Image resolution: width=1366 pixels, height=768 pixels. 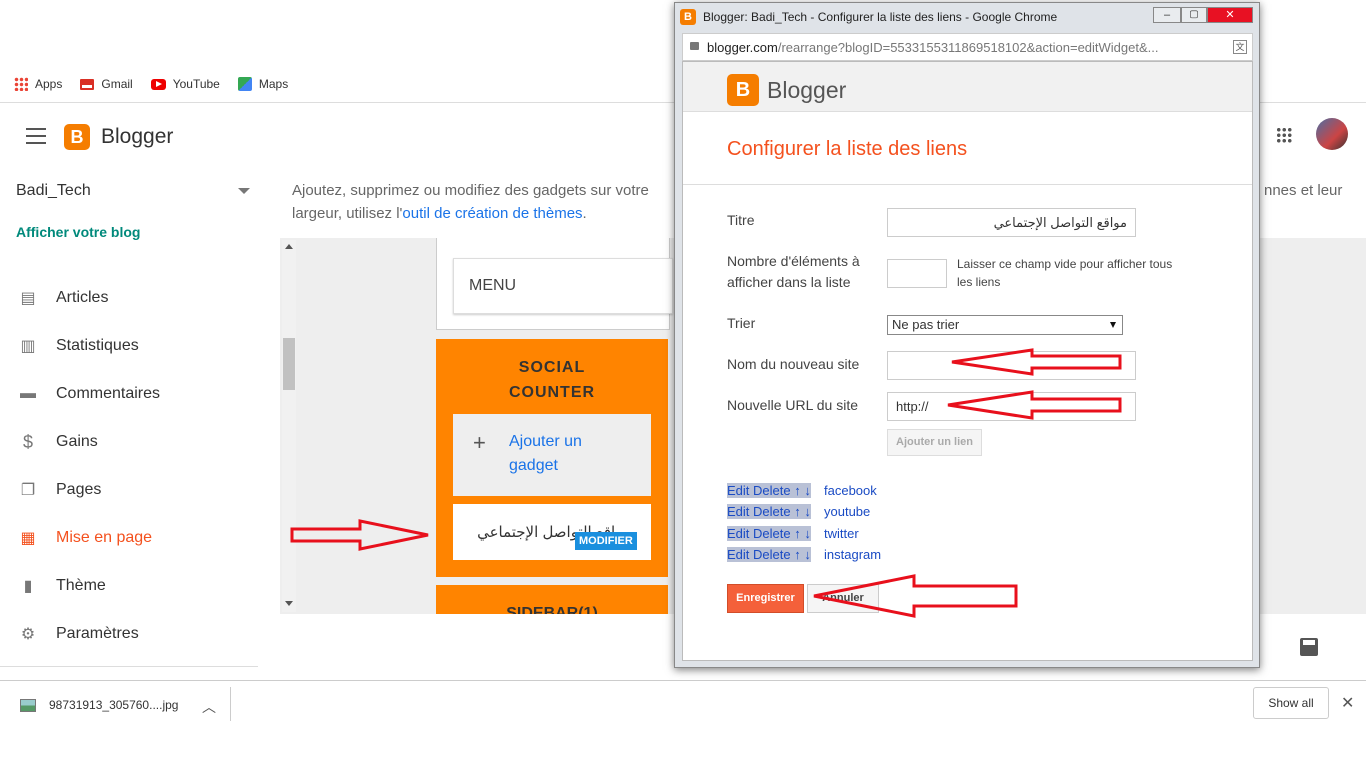 I want to click on minimize-button: –, so click(x=1167, y=15).